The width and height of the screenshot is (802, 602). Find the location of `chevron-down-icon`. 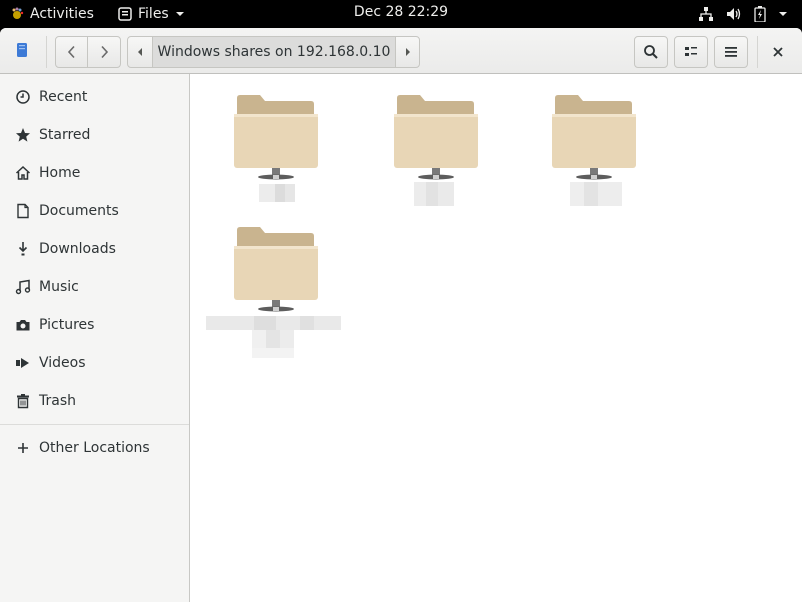

chevron-down-icon is located at coordinates (179, 14).